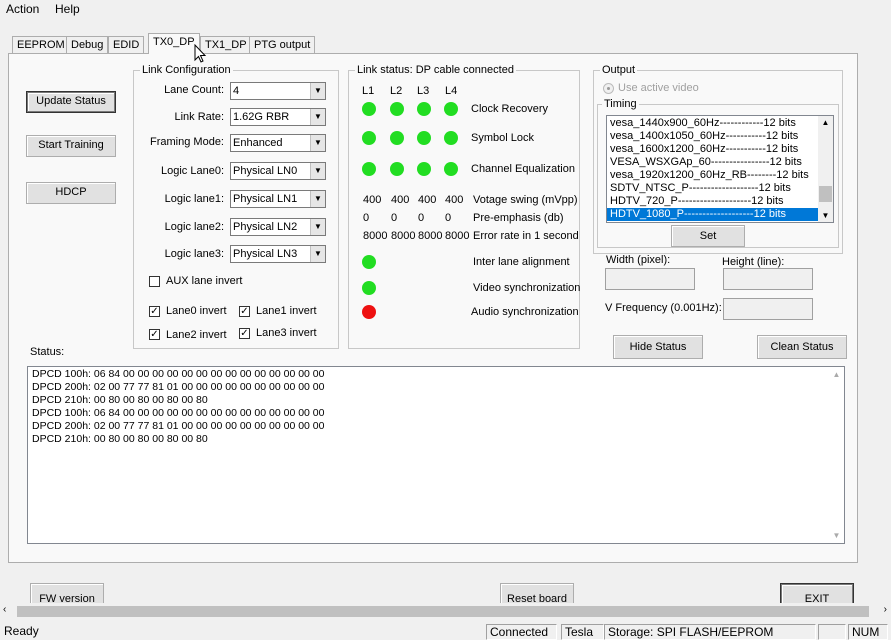 This screenshot has height=640, width=891. Describe the element at coordinates (154, 281) in the screenshot. I see `aux-lane-invert-checkbox` at that location.